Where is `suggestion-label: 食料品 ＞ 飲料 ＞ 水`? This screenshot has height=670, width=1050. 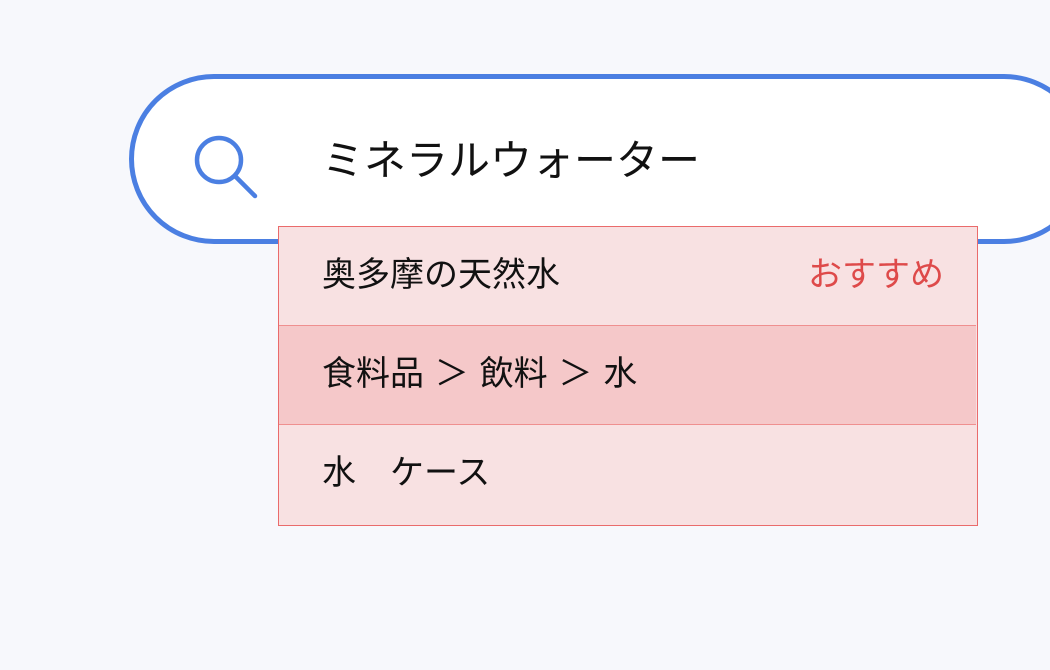
suggestion-label: 食料品 ＞ 飲料 ＞ 水 is located at coordinates (480, 374).